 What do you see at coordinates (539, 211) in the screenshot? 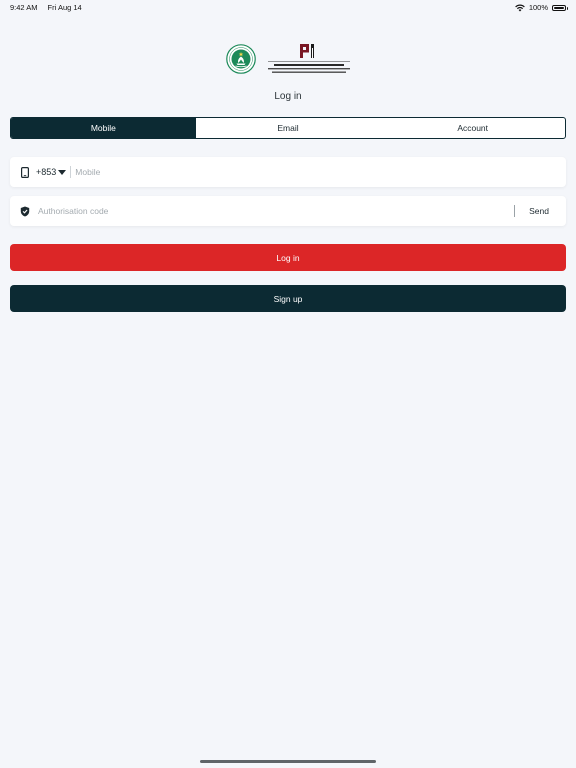
I see `send-code-button: Send` at bounding box center [539, 211].